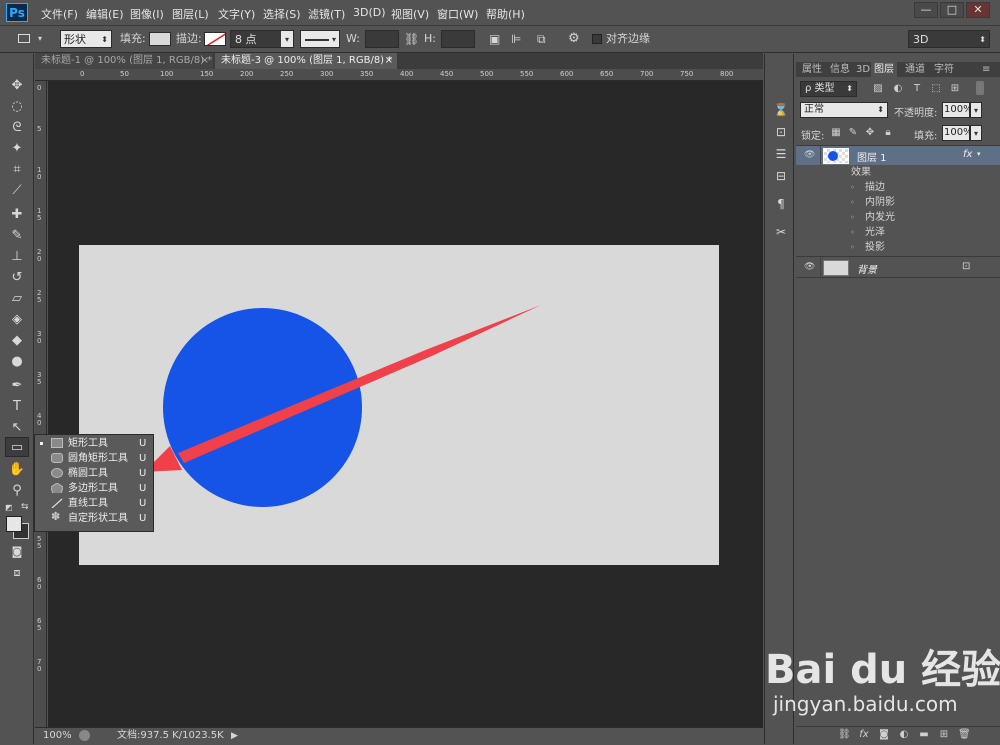 This screenshot has height=745, width=1000. Describe the element at coordinates (458, 39) in the screenshot. I see `height-field` at that location.